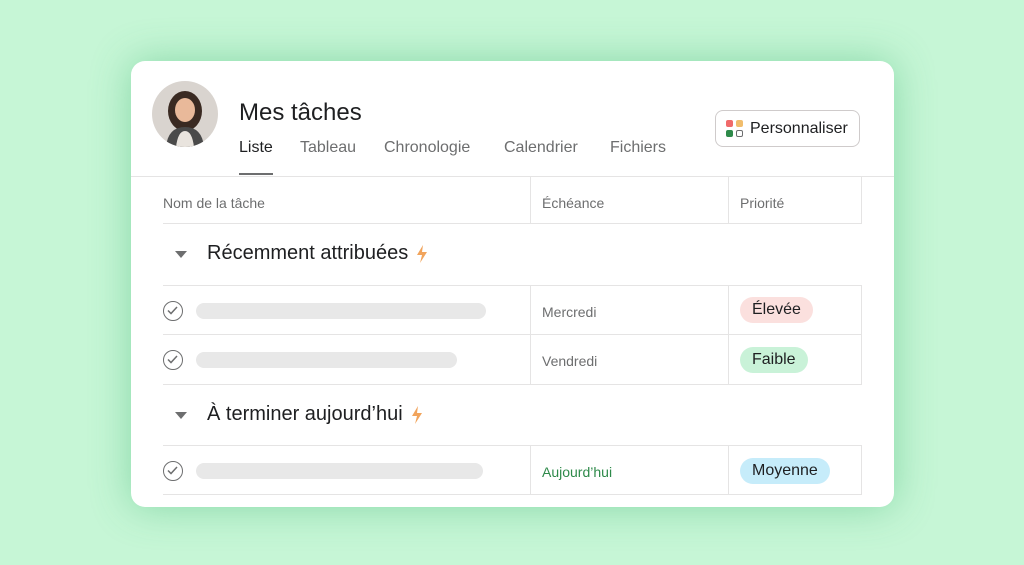 This screenshot has width=1024, height=565. I want to click on tab-chronologie: Chronologie, so click(427, 157).